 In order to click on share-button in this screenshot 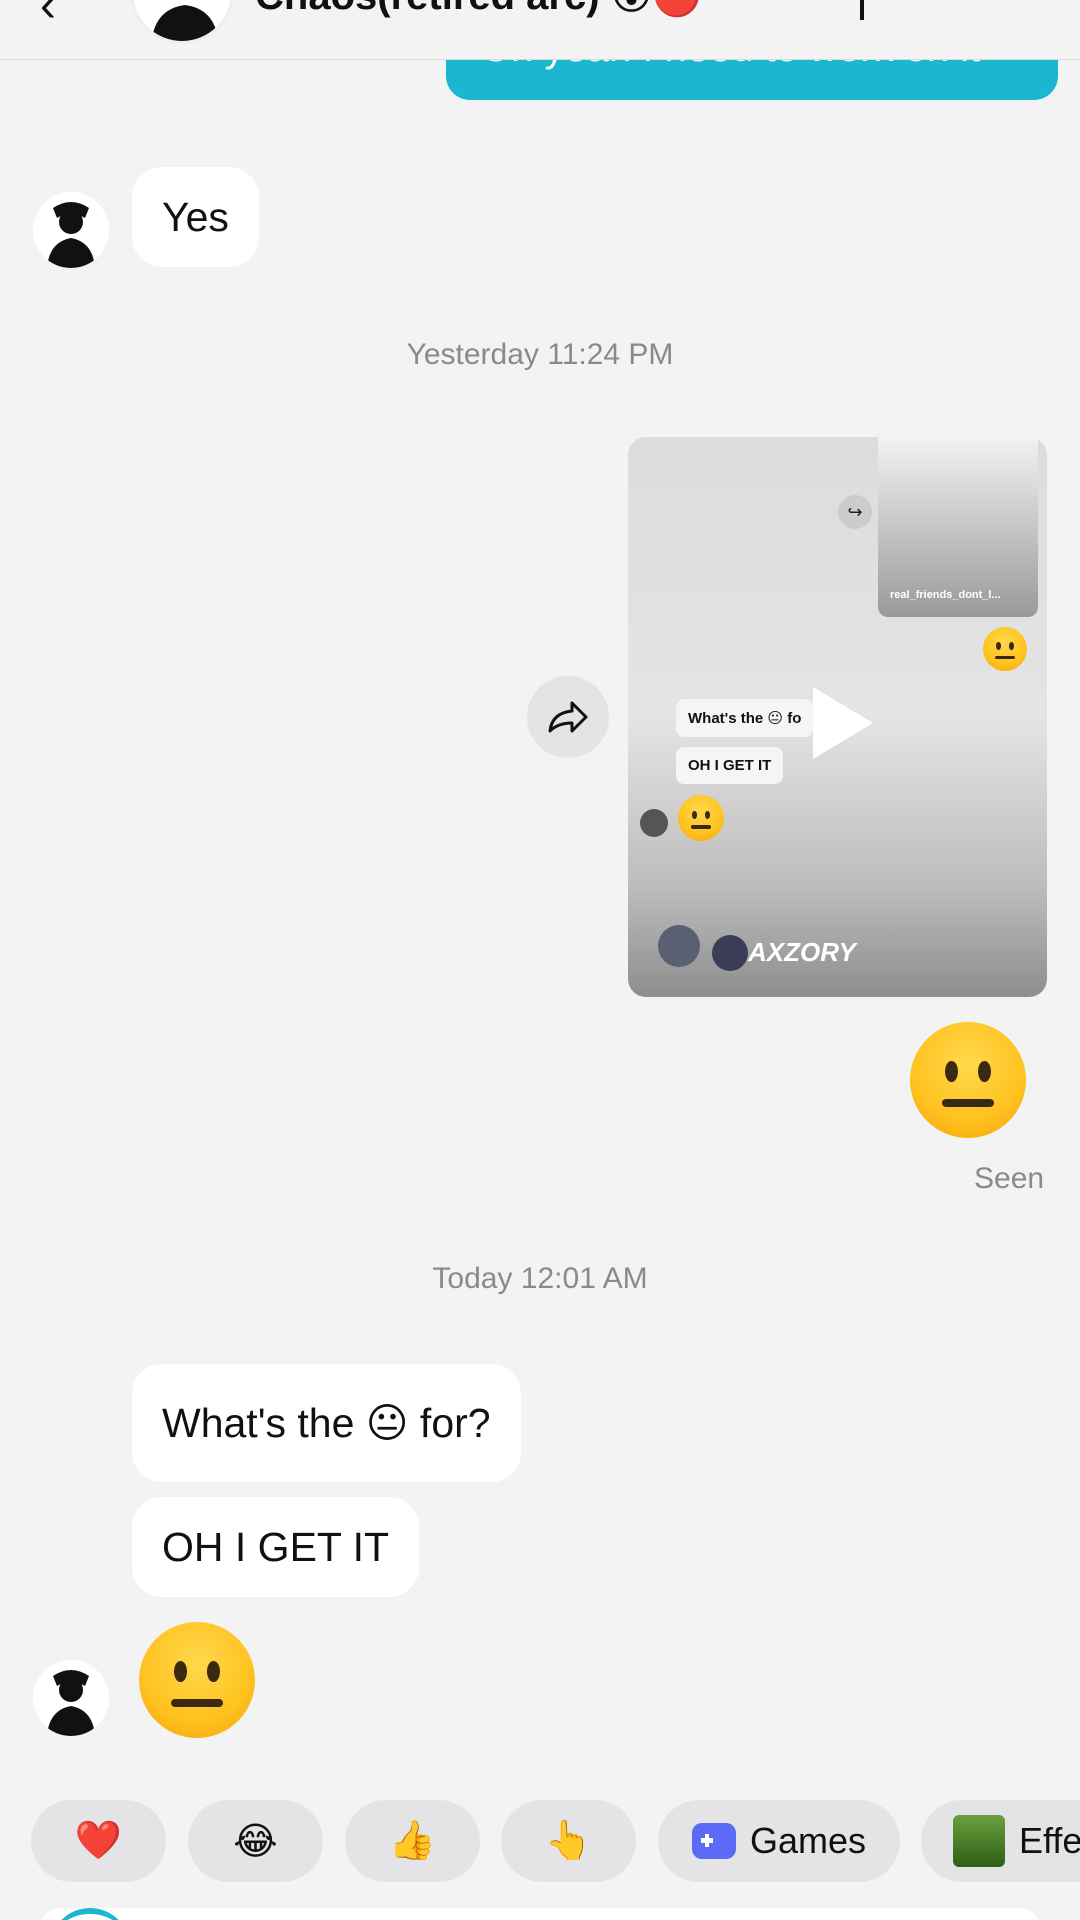, I will do `click(568, 717)`.